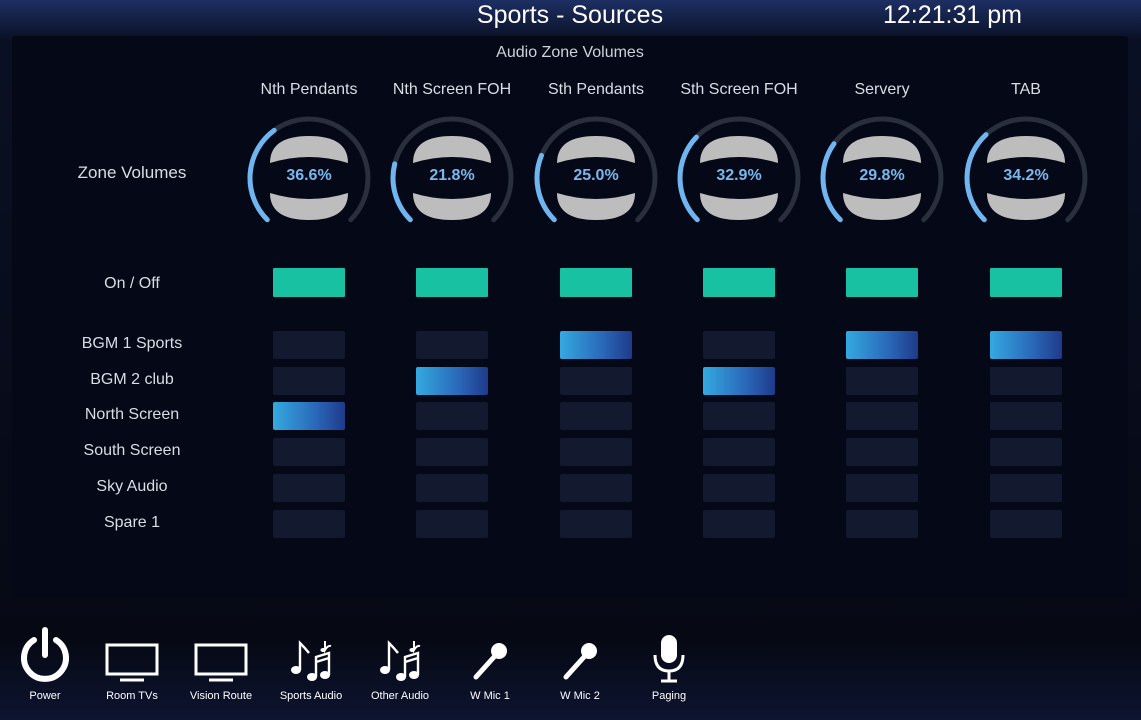 This screenshot has width=1141, height=720. I want to click on handheld-mic-icon, so click(490, 661).